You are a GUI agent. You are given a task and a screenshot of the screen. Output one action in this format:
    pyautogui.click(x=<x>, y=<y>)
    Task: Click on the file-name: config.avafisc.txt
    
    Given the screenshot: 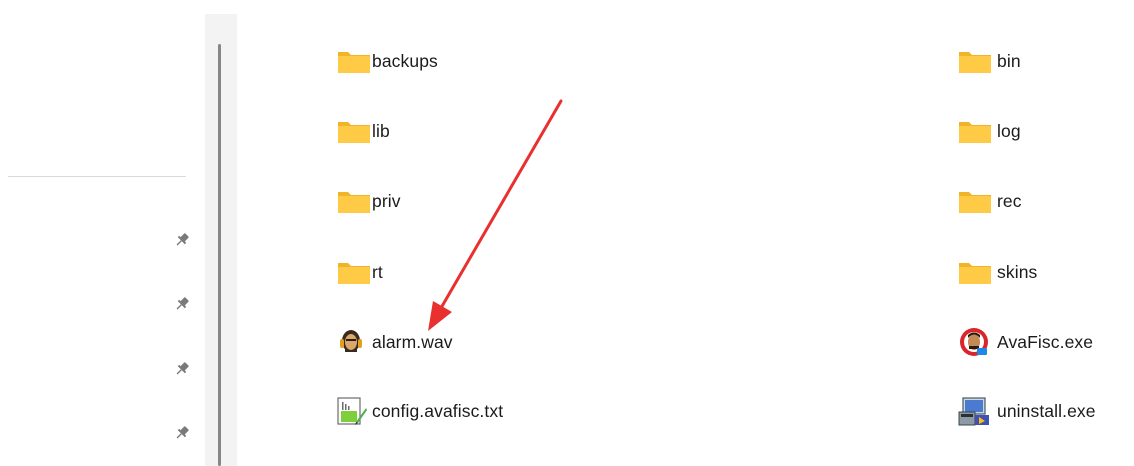 What is the action you would take?
    pyautogui.click(x=438, y=410)
    